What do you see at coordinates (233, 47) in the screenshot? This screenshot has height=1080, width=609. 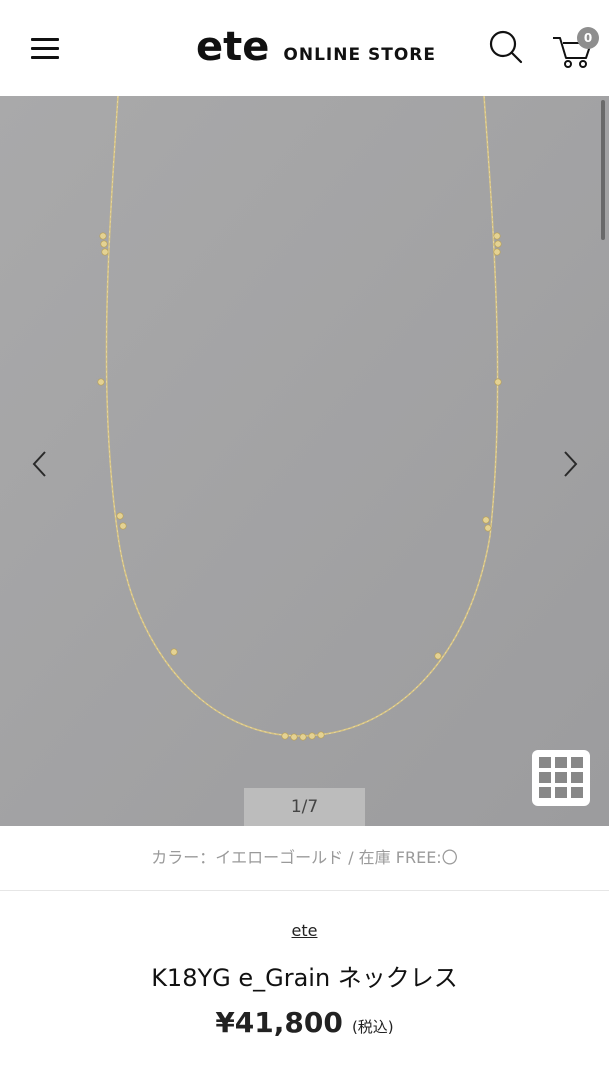 I see `logo-mark: ete` at bounding box center [233, 47].